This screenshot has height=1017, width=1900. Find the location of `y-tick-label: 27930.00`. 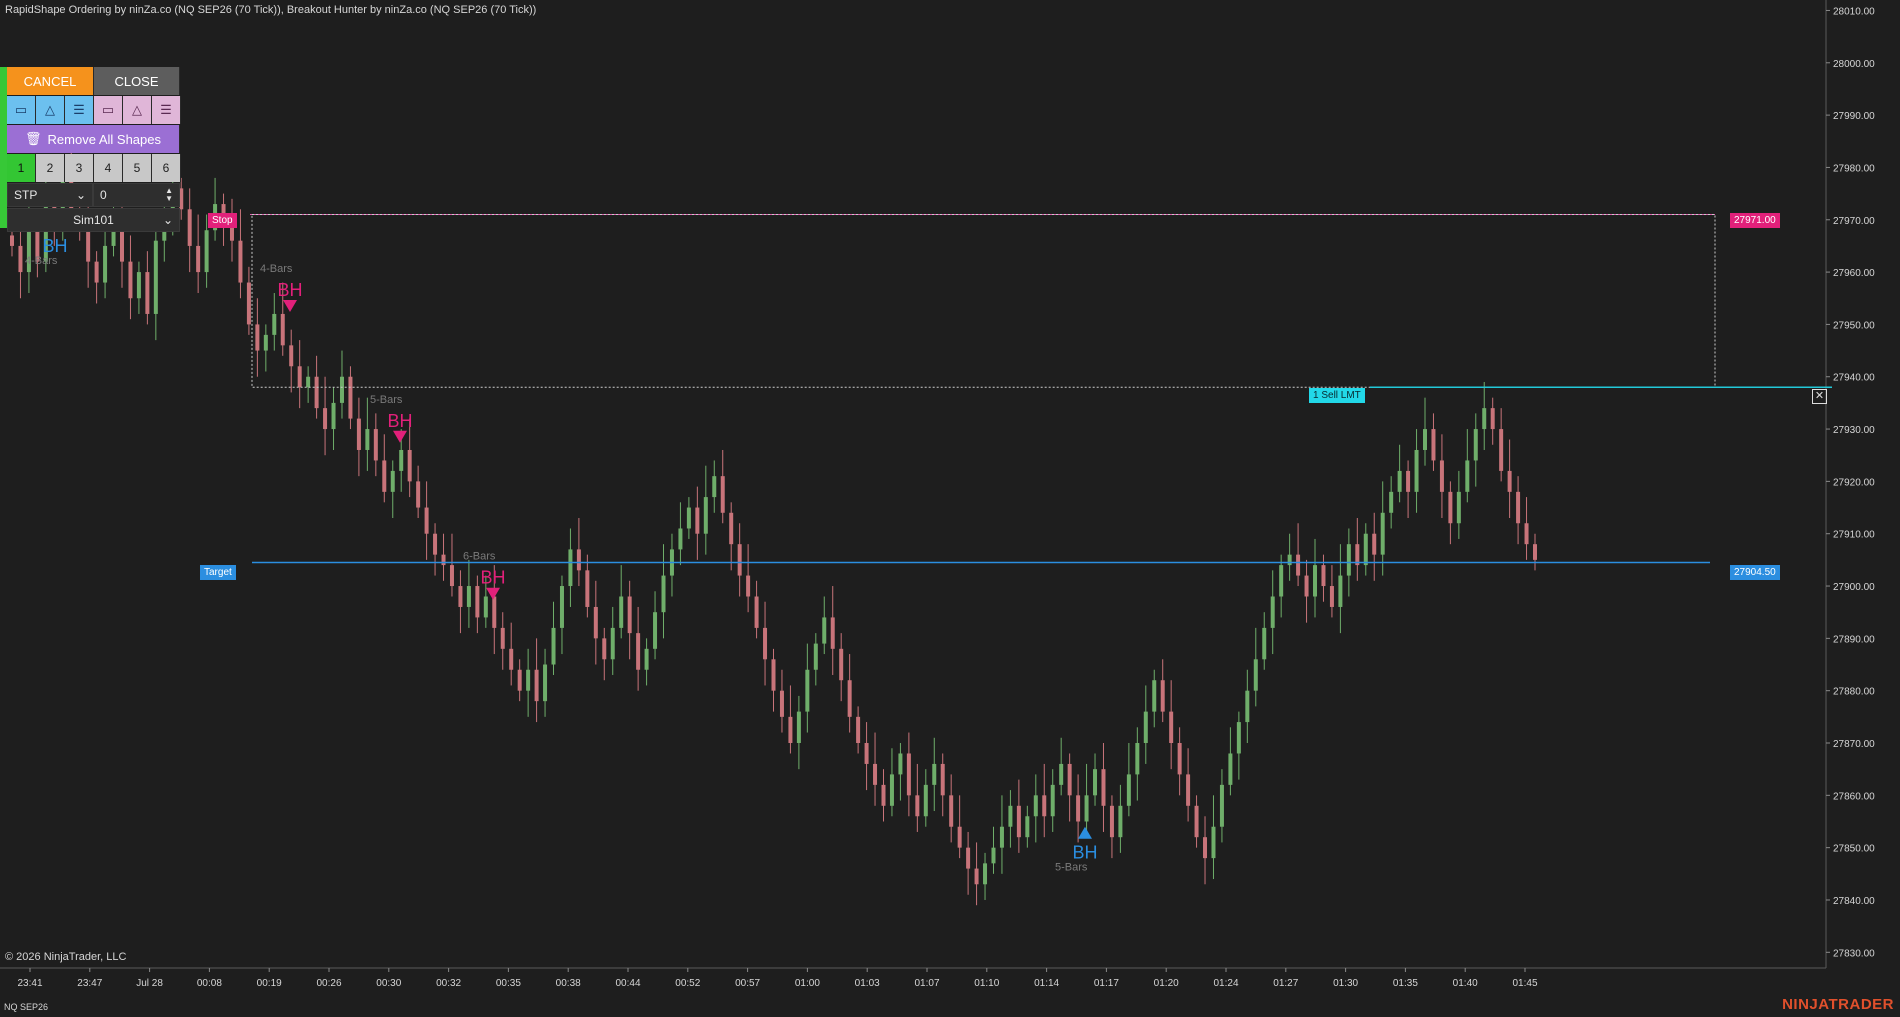

y-tick-label: 27930.00 is located at coordinates (1854, 430).